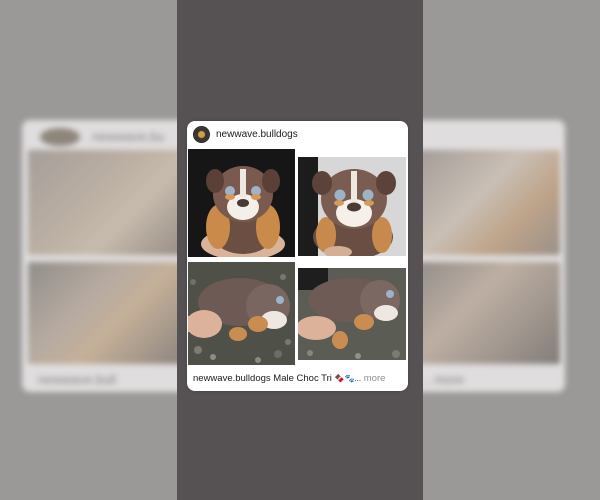 This screenshot has width=600, height=500. Describe the element at coordinates (487, 256) in the screenshot. I see `blurred-card-right: ... more` at that location.